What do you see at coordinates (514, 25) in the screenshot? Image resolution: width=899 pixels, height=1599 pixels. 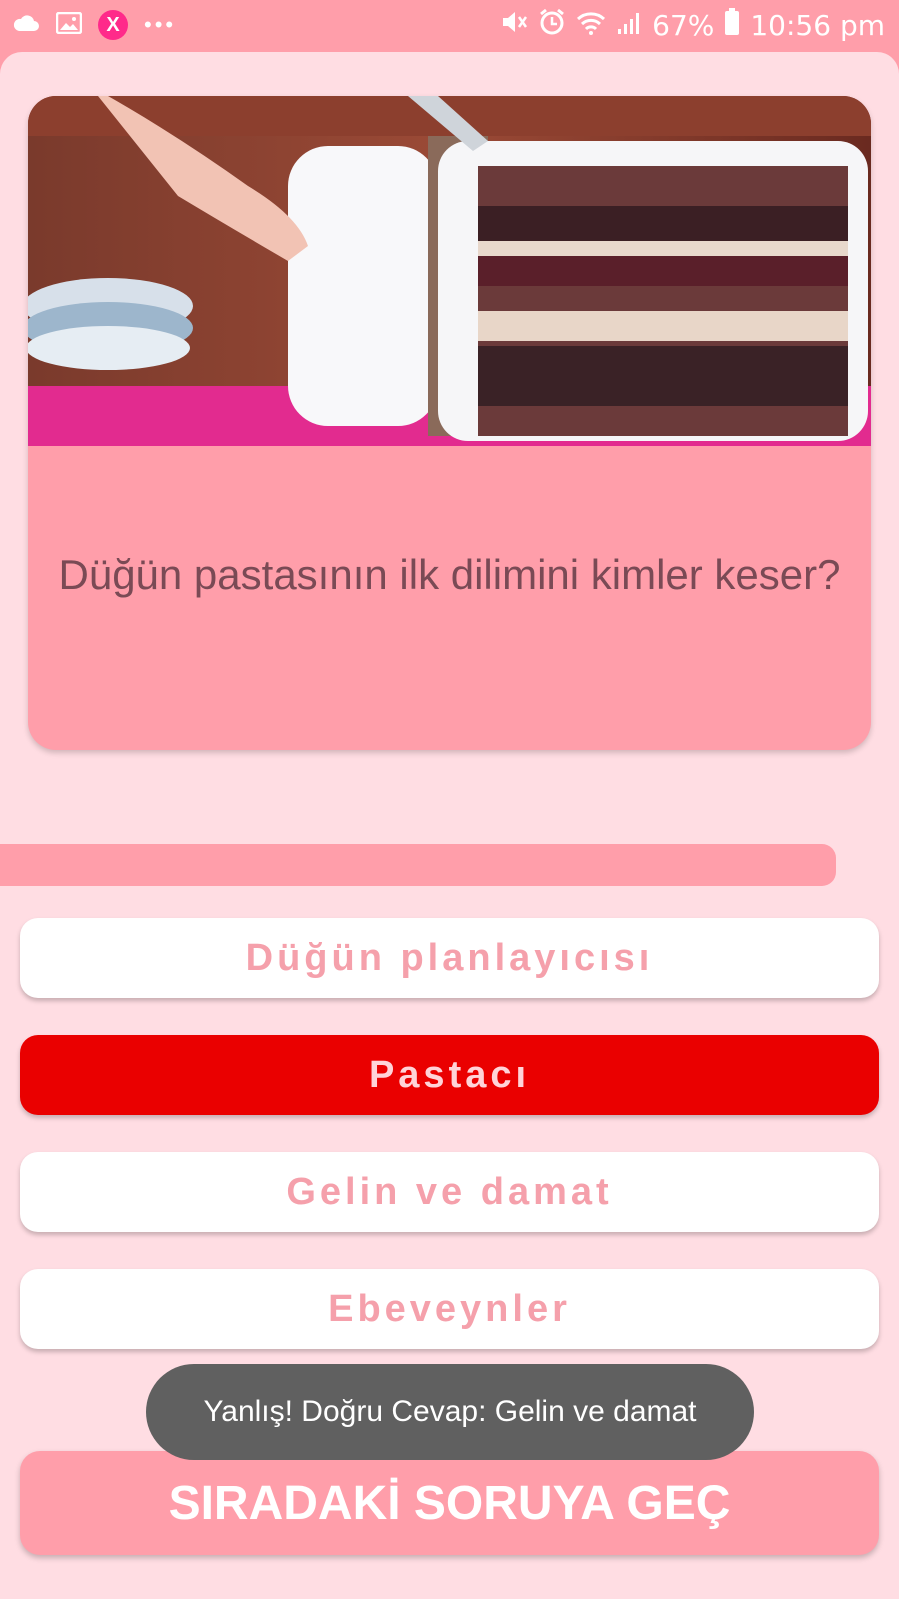 I see `mute-icon` at bounding box center [514, 25].